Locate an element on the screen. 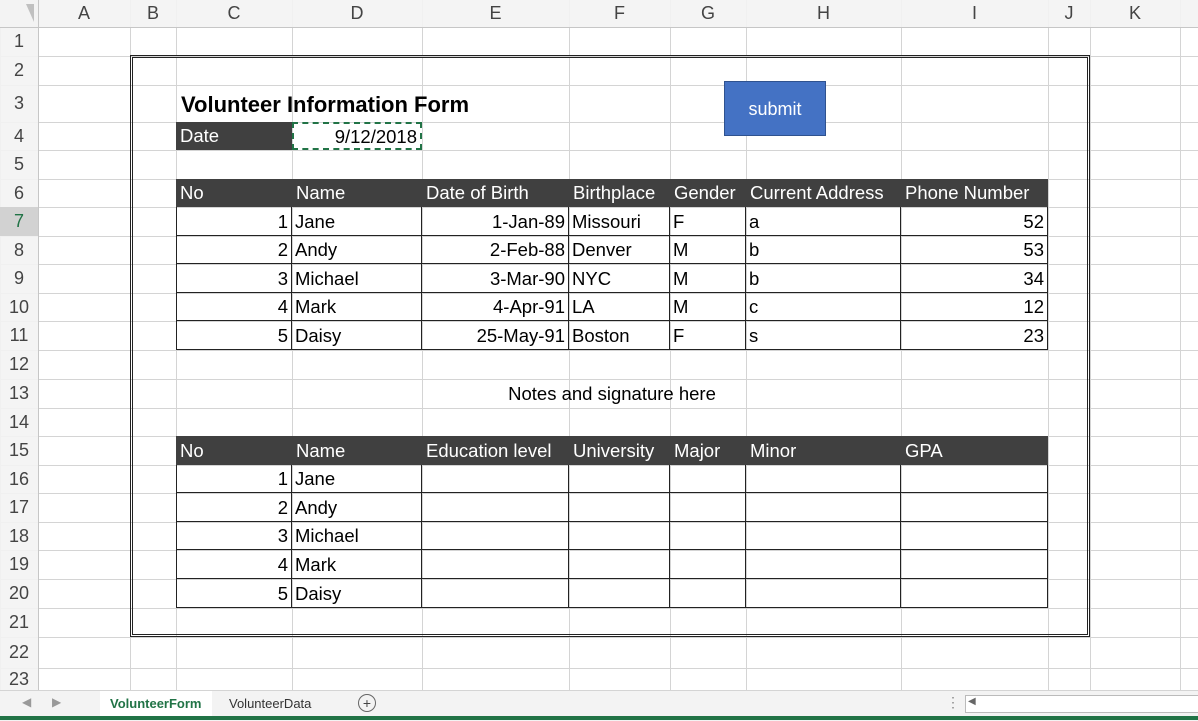  column-header-k: K is located at coordinates (1135, 13).